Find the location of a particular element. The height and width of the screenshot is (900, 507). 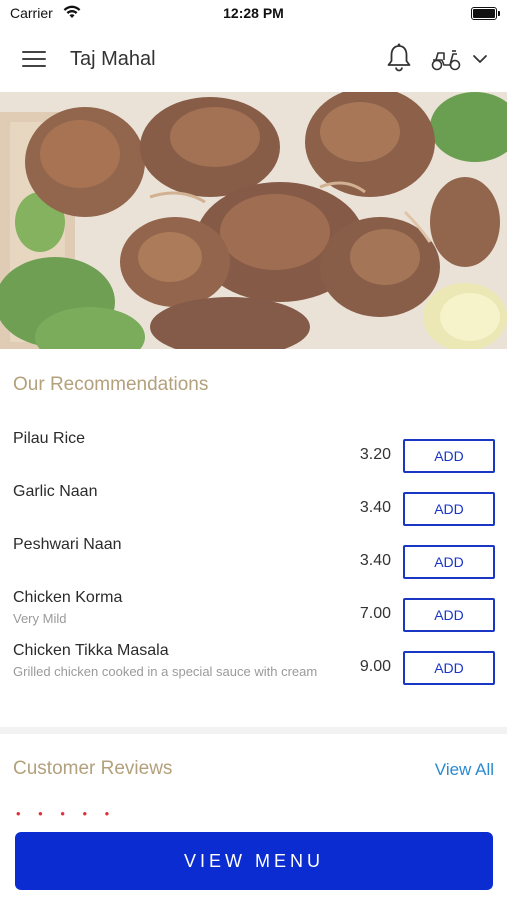

clock: 12:28 PM is located at coordinates (253, 13).